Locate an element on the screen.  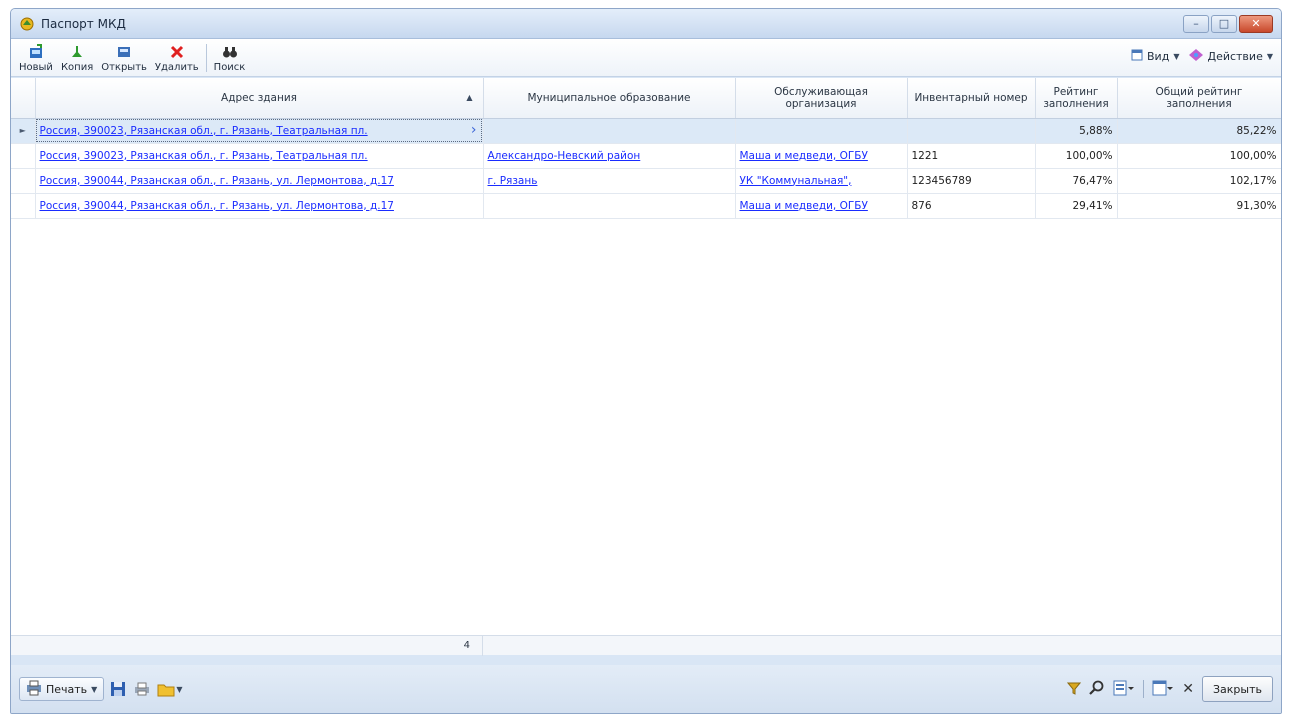
columns-icon is located at coordinates (1163, 689).